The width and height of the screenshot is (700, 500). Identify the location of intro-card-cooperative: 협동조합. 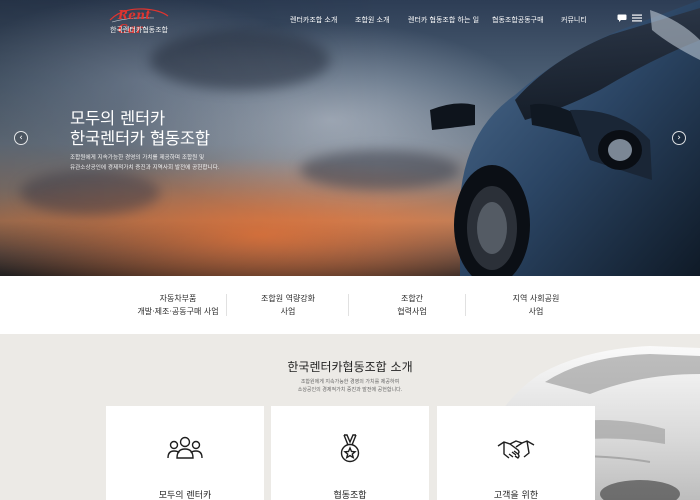
(350, 453).